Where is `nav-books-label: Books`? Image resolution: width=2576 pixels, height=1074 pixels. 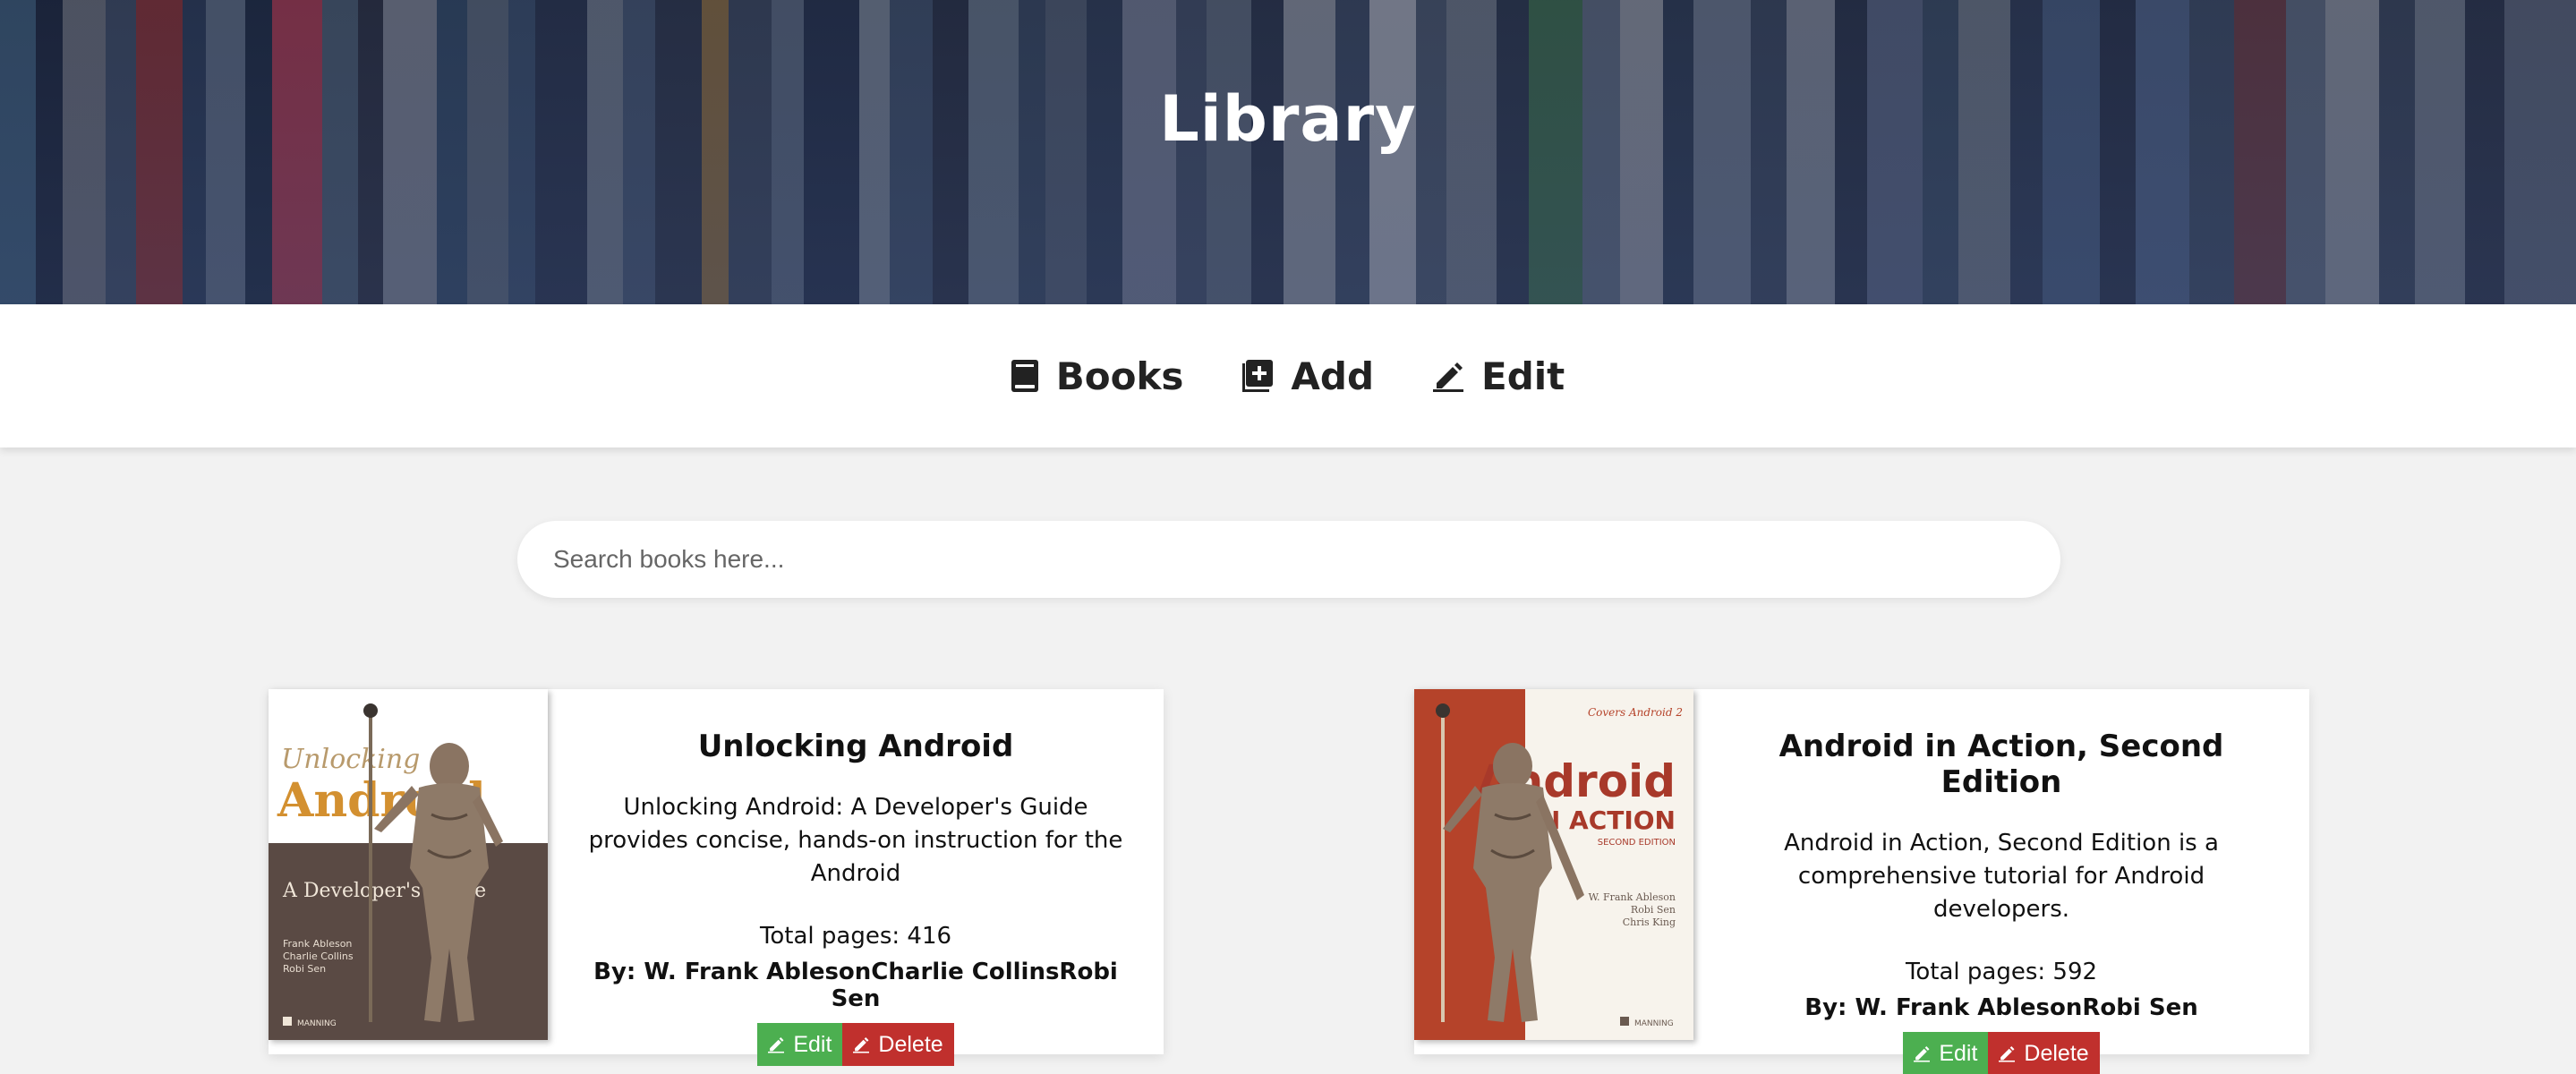
nav-books-label: Books is located at coordinates (1119, 376).